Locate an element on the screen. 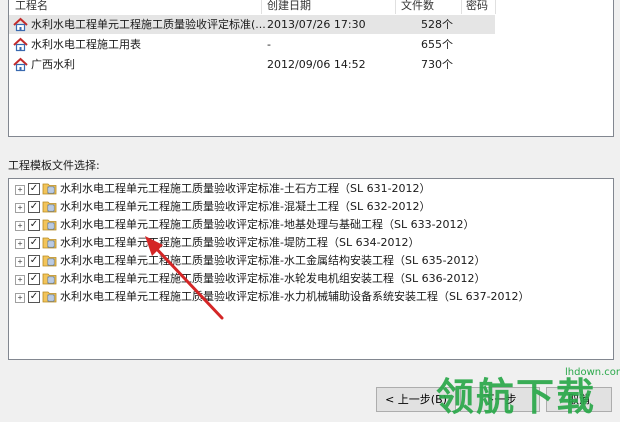 The height and width of the screenshot is (422, 620). project-date: - is located at coordinates (269, 44).